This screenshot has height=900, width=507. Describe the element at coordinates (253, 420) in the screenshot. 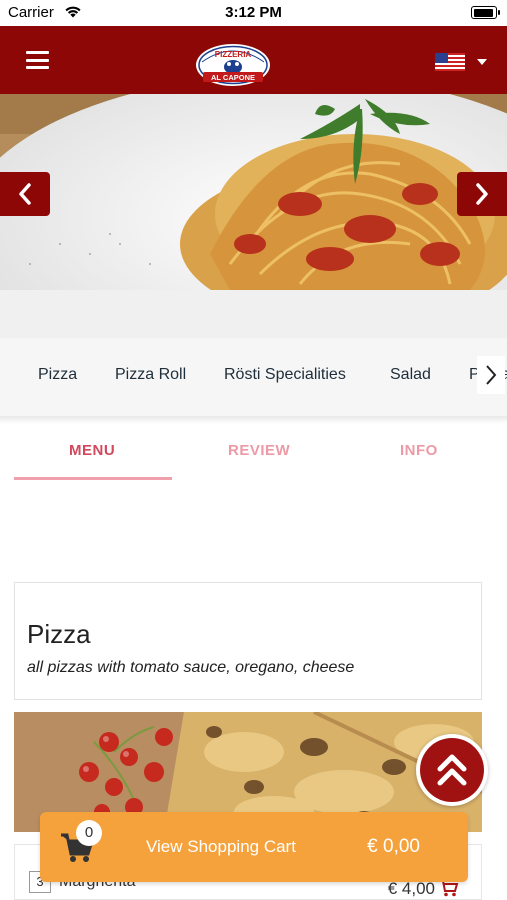

I see `category-divider` at that location.